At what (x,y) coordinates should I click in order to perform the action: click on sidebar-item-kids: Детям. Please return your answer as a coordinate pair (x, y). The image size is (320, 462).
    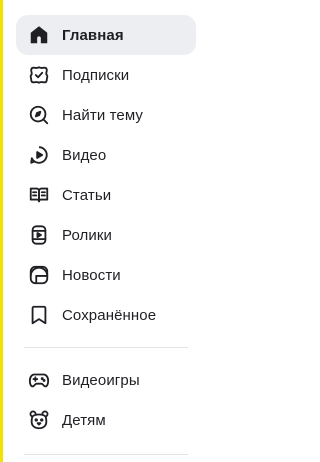
    Looking at the image, I should click on (106, 420).